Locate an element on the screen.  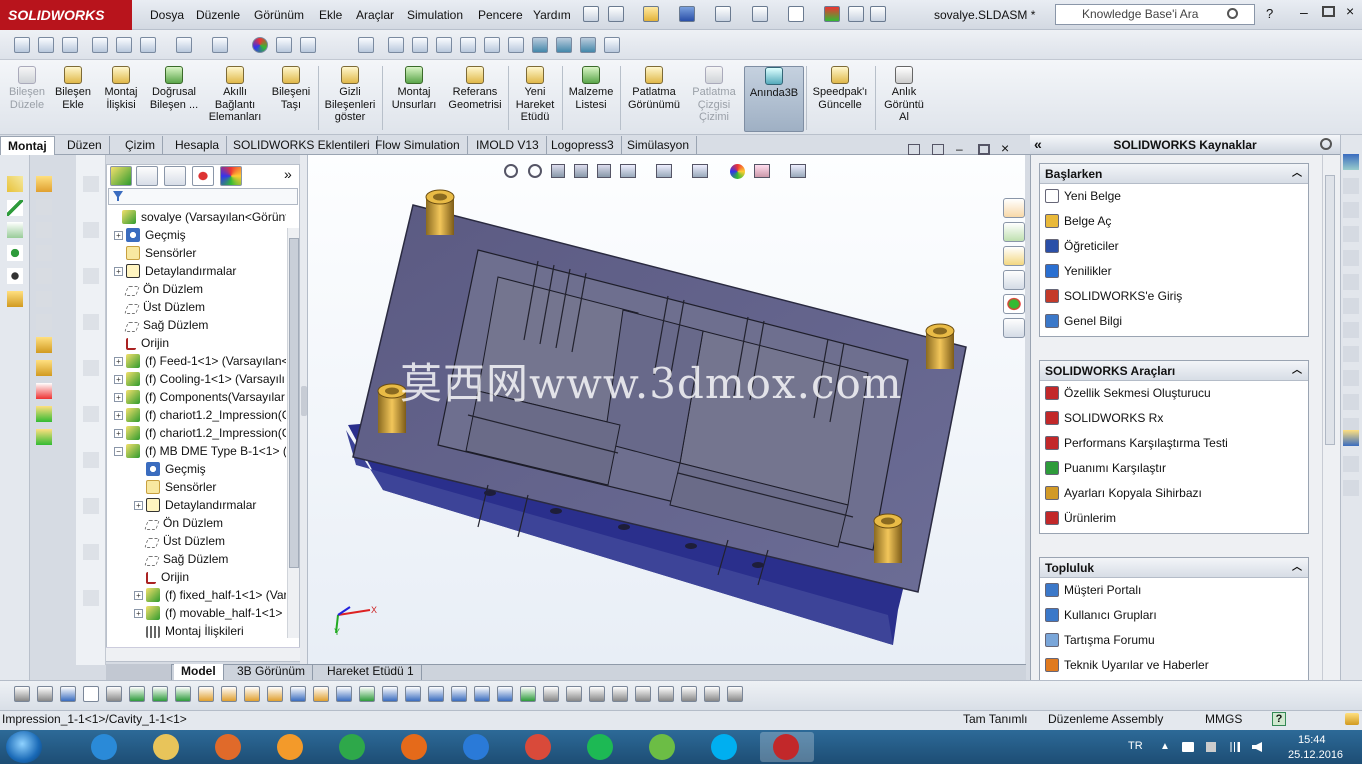
menu-ekle: Ekle is located at coordinates (330, 15).